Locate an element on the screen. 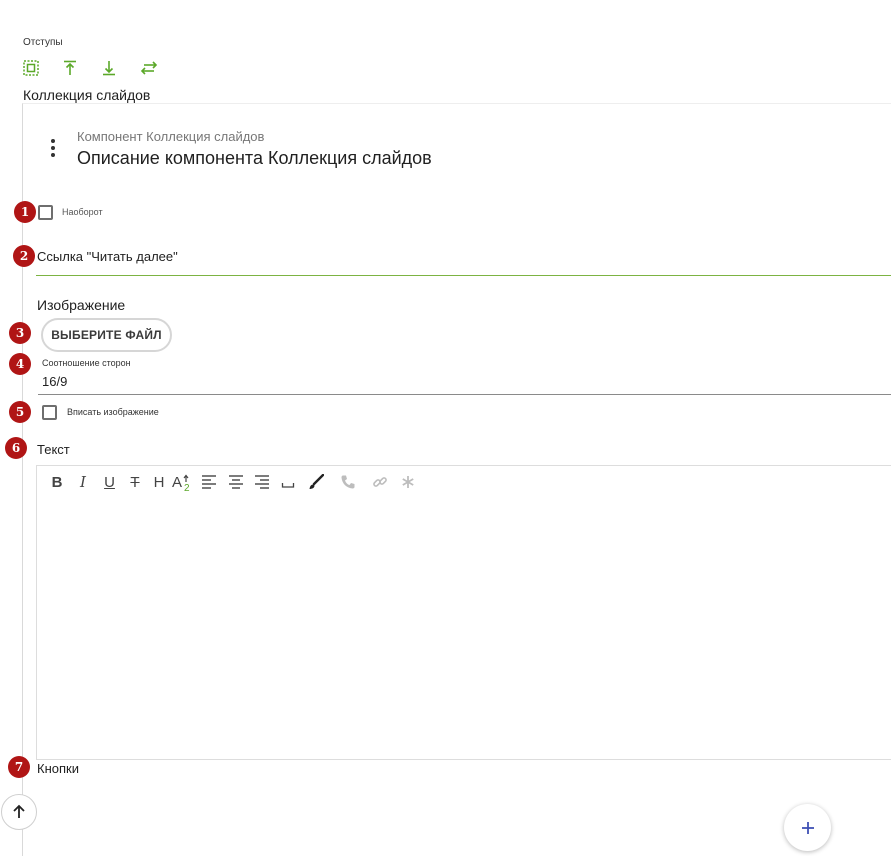 The height and width of the screenshot is (856, 891). swap-horizontal-icon is located at coordinates (149, 68).